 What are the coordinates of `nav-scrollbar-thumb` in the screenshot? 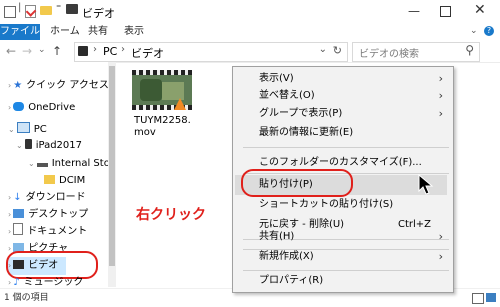 It's located at (112, 166).